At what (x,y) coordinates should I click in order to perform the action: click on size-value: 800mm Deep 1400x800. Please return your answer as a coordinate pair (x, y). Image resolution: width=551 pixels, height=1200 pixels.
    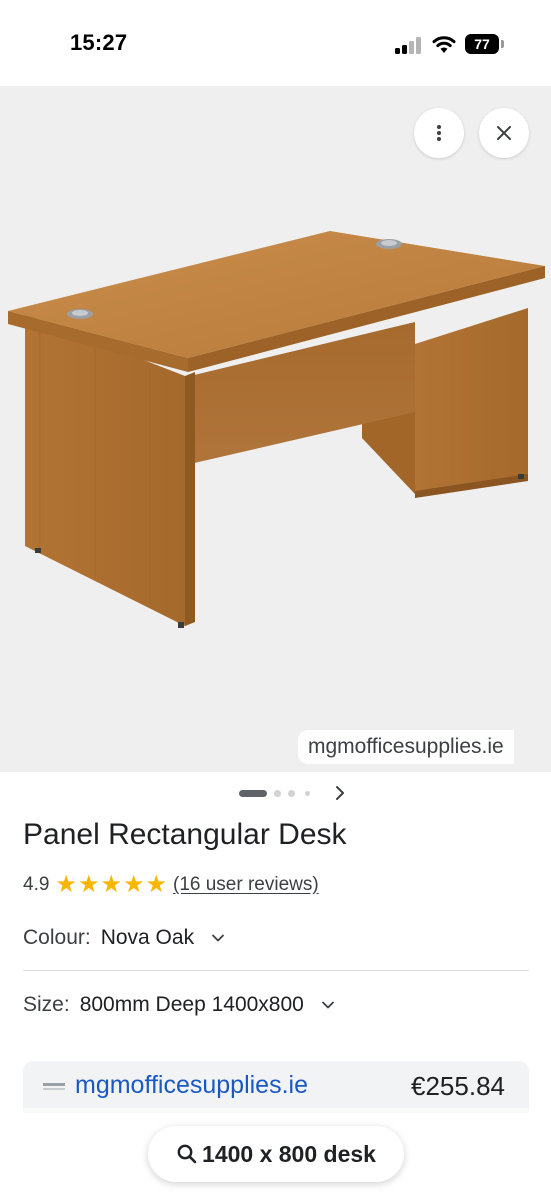
    Looking at the image, I should click on (191, 1004).